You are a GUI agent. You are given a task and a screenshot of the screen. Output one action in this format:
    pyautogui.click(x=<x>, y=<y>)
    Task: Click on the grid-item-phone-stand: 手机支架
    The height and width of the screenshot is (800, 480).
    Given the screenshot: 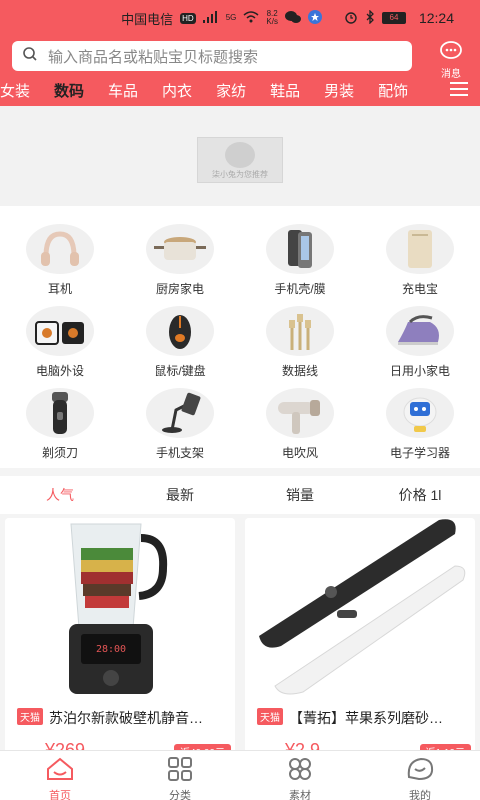 What is the action you would take?
    pyautogui.click(x=180, y=419)
    